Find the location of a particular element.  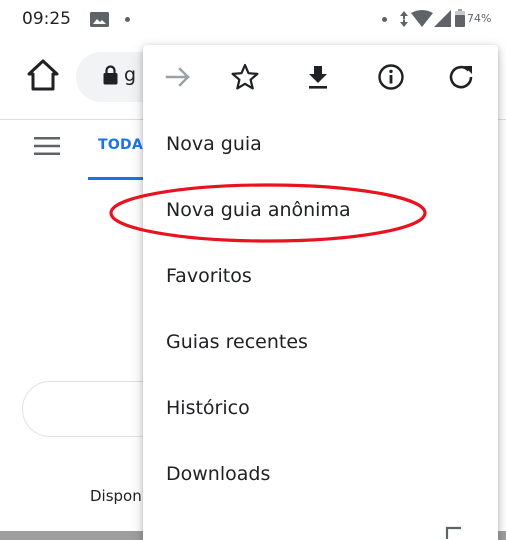

partial-menu-icon is located at coordinates (453, 532).